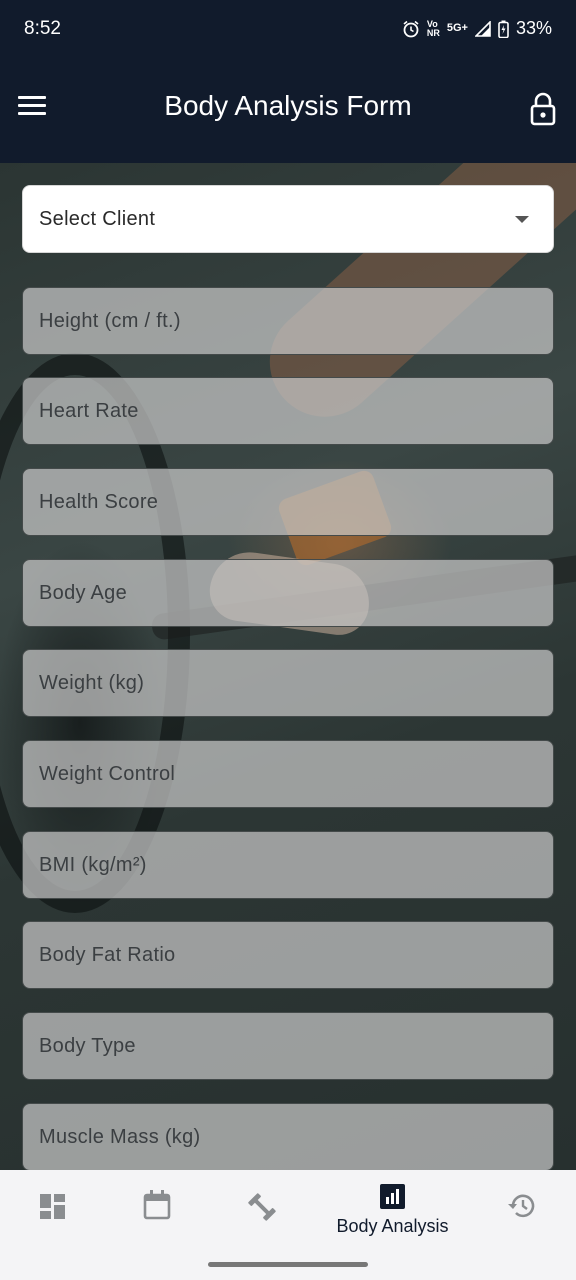  Describe the element at coordinates (392, 1196) in the screenshot. I see `body-analysis-icon` at that location.